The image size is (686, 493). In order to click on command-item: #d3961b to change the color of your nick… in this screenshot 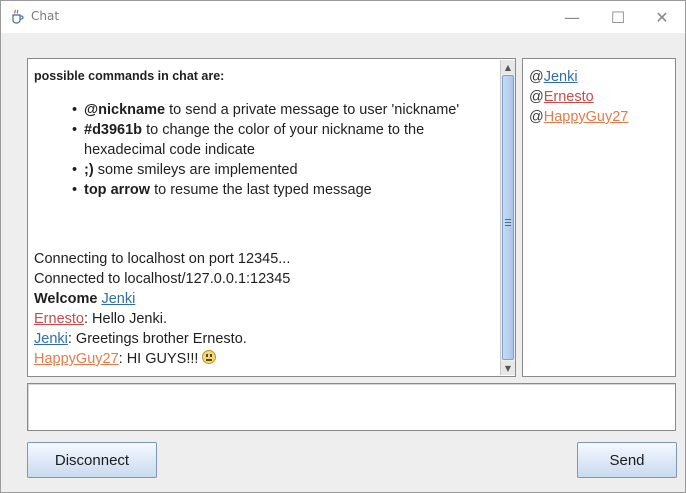, I will do `click(283, 140)`.